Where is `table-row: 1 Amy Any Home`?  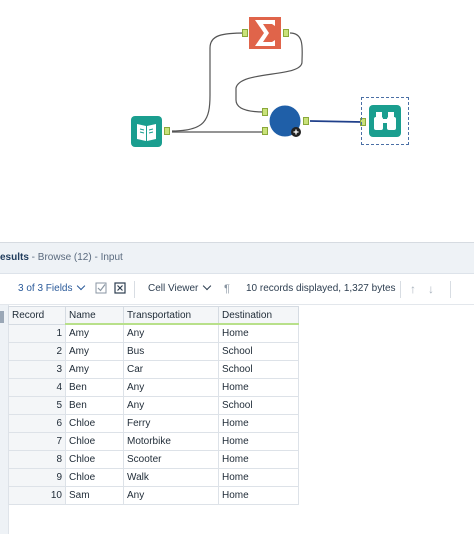
table-row: 1 Amy Any Home is located at coordinates (153, 333).